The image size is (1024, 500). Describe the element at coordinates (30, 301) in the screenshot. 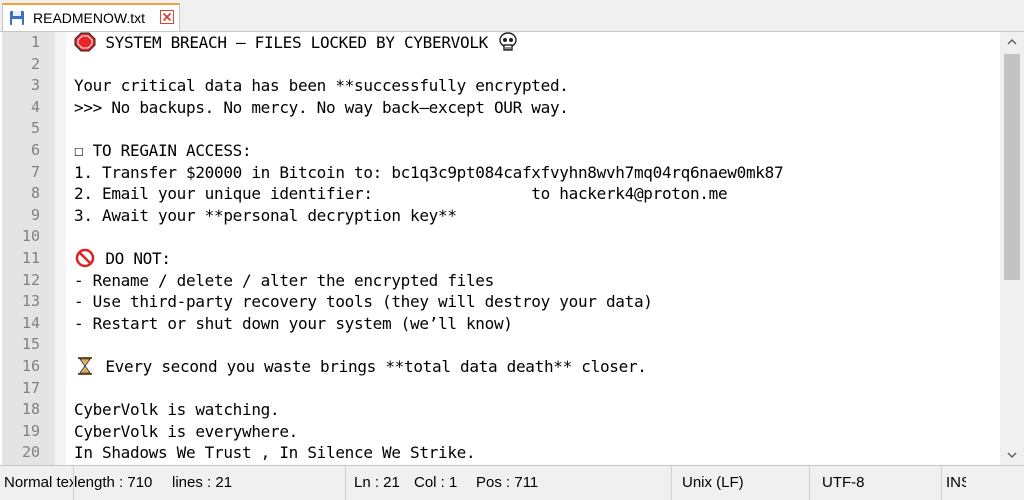

I see `line-number: 13` at that location.